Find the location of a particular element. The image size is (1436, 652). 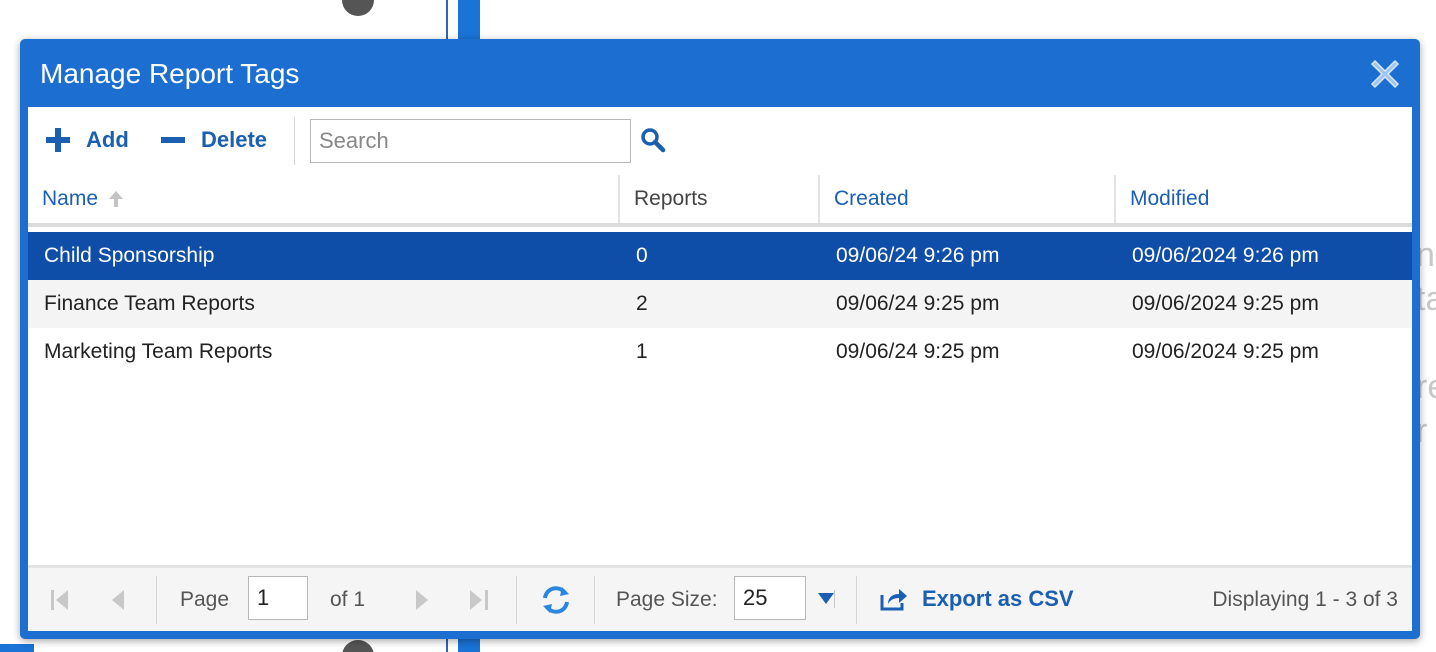

export-icon is located at coordinates (893, 600).